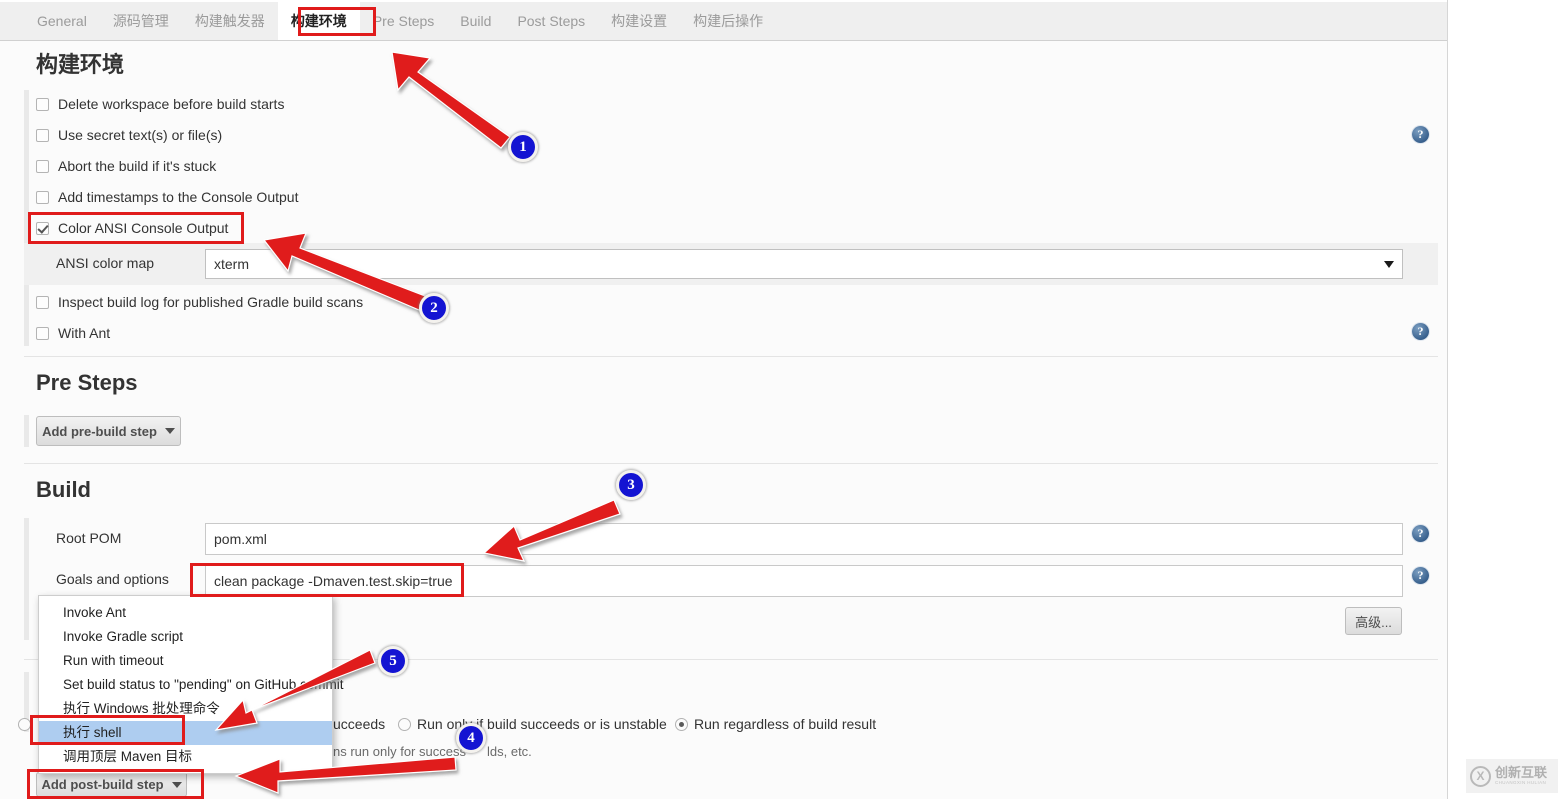 This screenshot has height=799, width=1563. What do you see at coordinates (1420, 331) in the screenshot?
I see `help-icon-with-ant: ?` at bounding box center [1420, 331].